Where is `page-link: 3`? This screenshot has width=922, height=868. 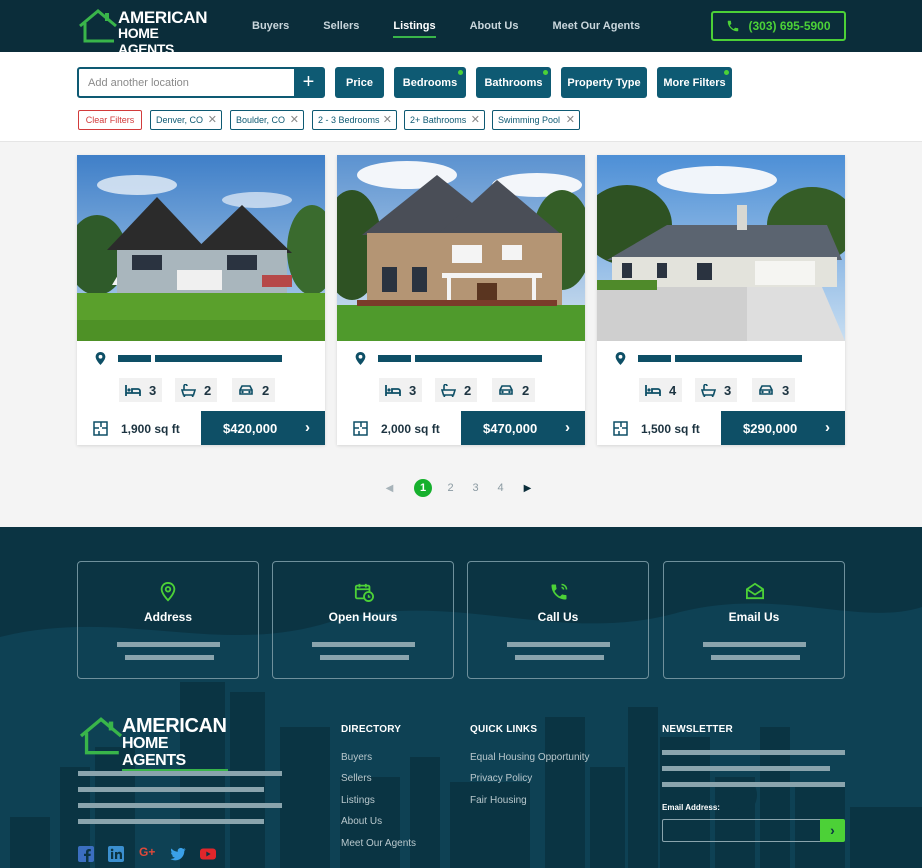
page-link: 3 is located at coordinates (475, 488).